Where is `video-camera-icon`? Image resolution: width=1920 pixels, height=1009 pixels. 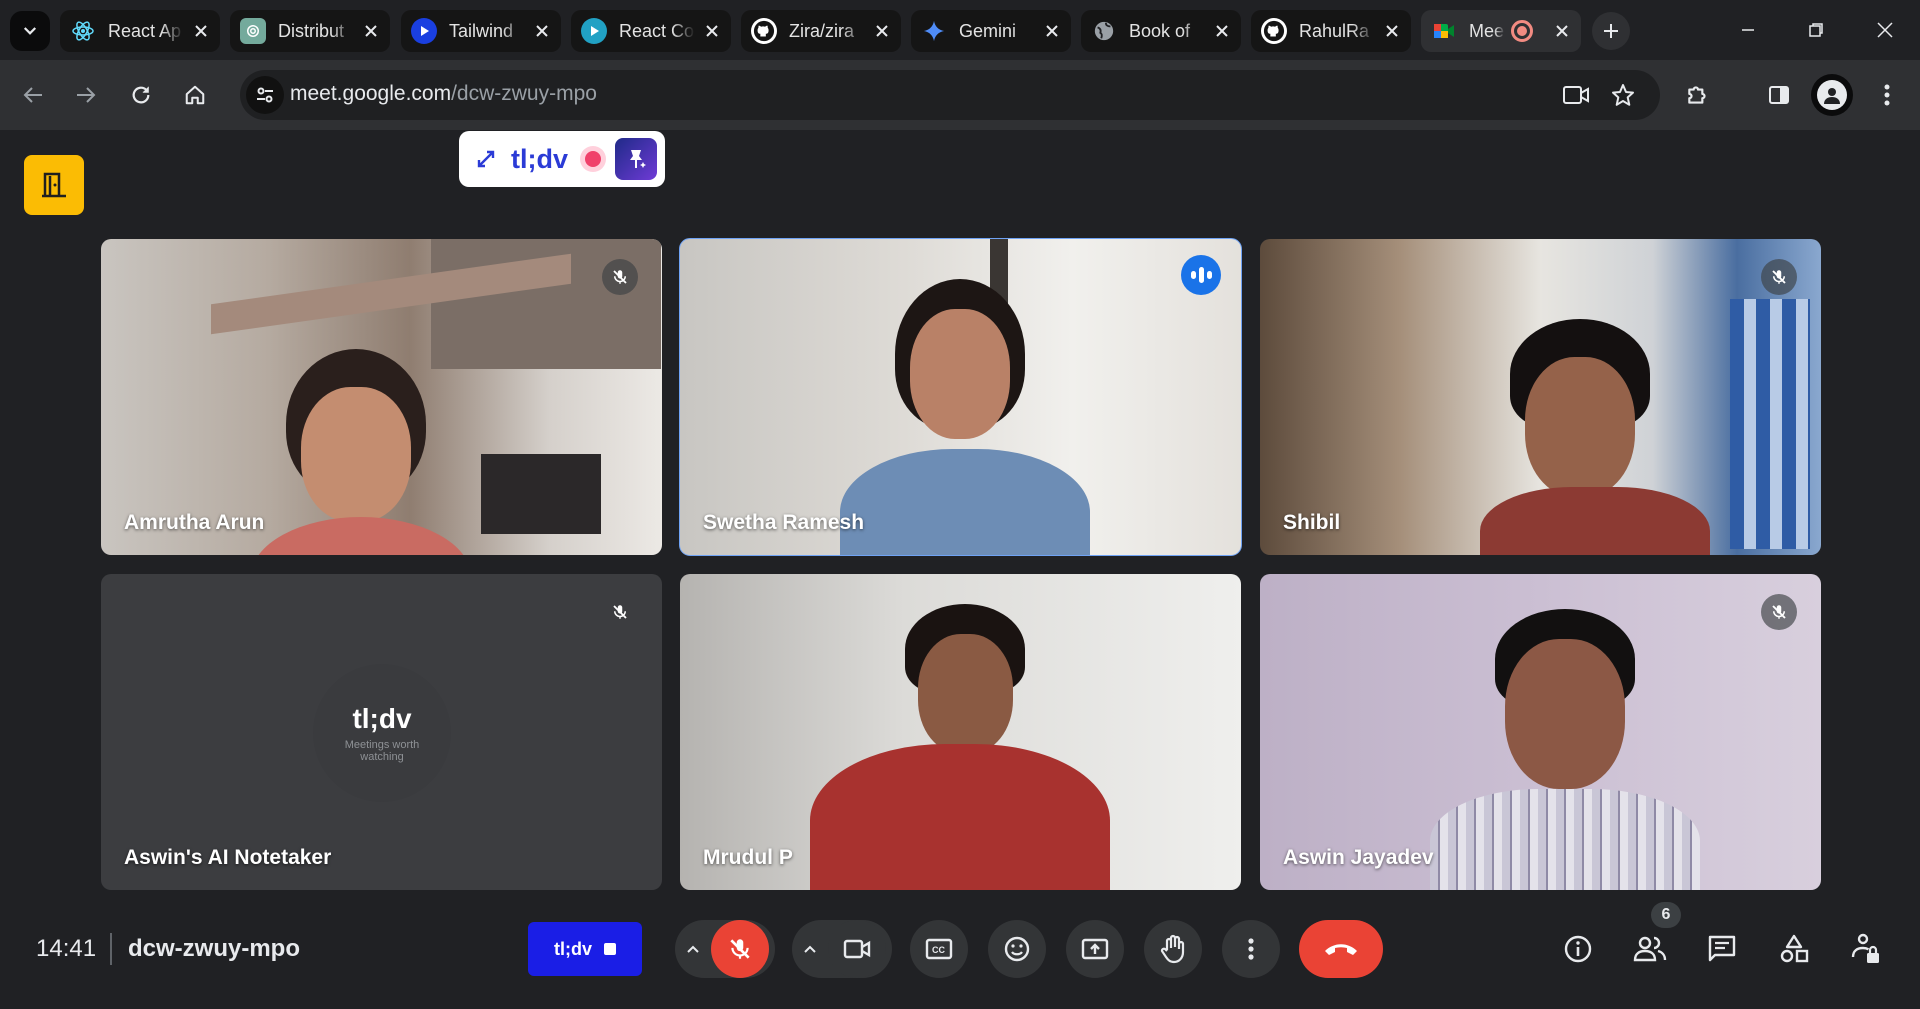 video-camera-icon is located at coordinates (857, 949).